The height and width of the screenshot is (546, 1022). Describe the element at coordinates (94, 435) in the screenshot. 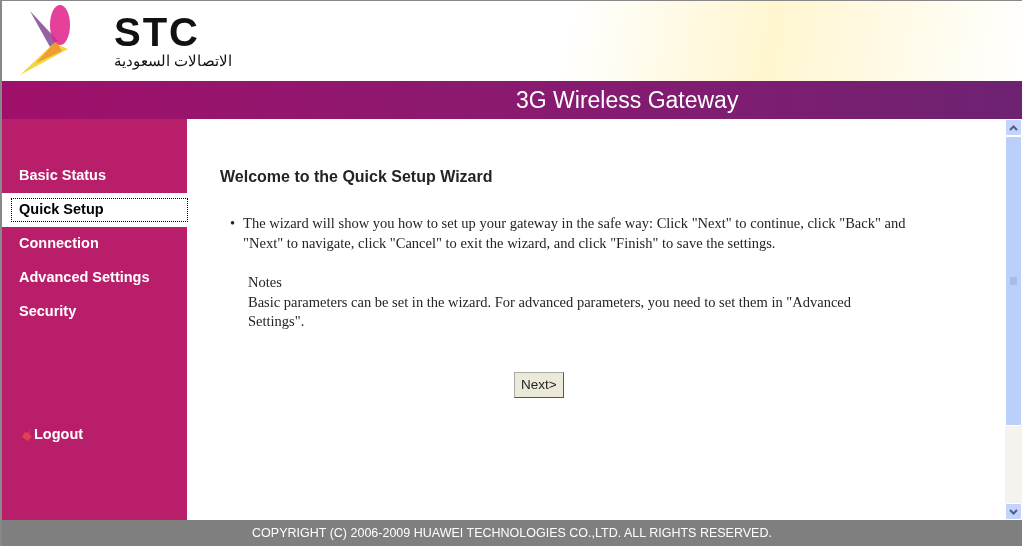

I see `logout-link: Logout` at that location.